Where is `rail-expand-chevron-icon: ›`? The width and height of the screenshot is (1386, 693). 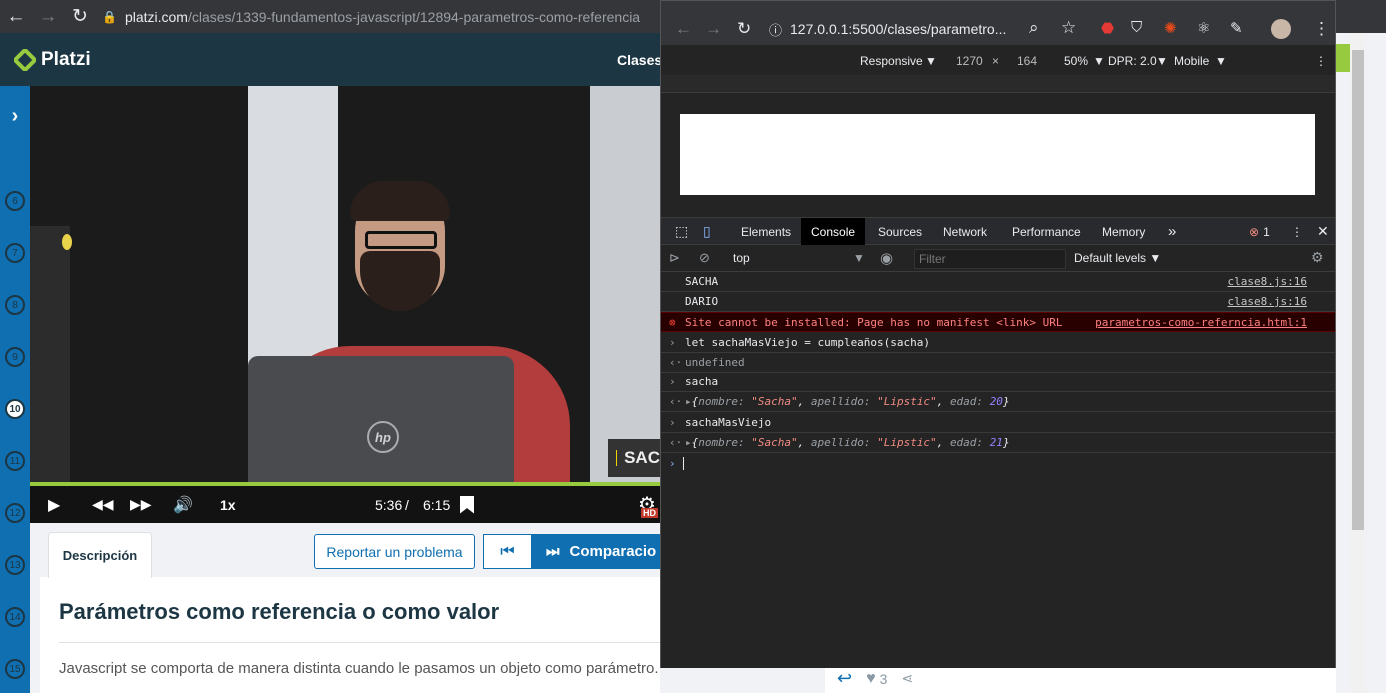
rail-expand-chevron-icon: › is located at coordinates (15, 116).